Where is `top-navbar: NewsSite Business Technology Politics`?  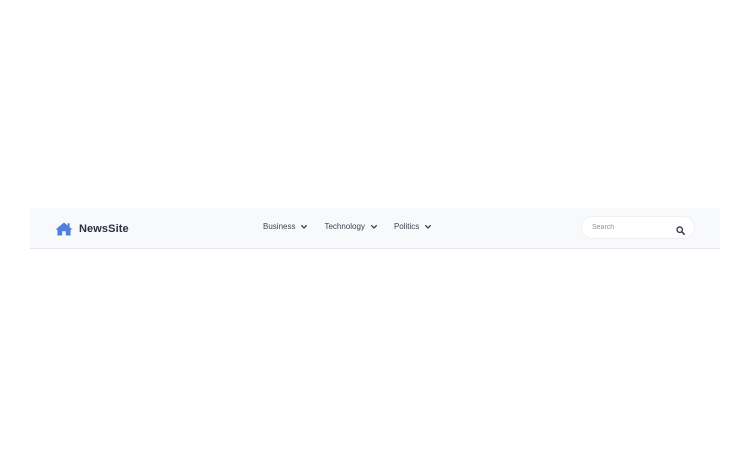
top-navbar: NewsSite Business Technology Politics is located at coordinates (375, 228).